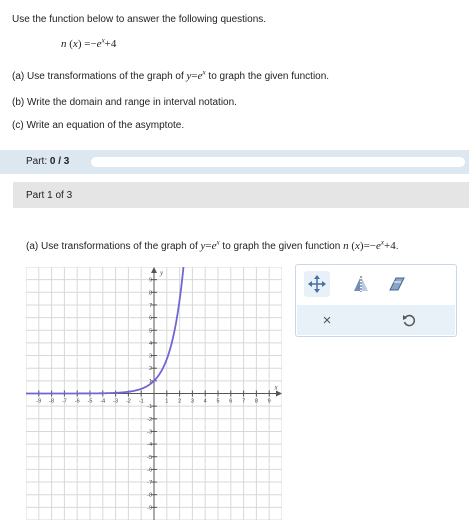 This screenshot has width=469, height=528. I want to click on reflect-tool-icon, so click(361, 284).